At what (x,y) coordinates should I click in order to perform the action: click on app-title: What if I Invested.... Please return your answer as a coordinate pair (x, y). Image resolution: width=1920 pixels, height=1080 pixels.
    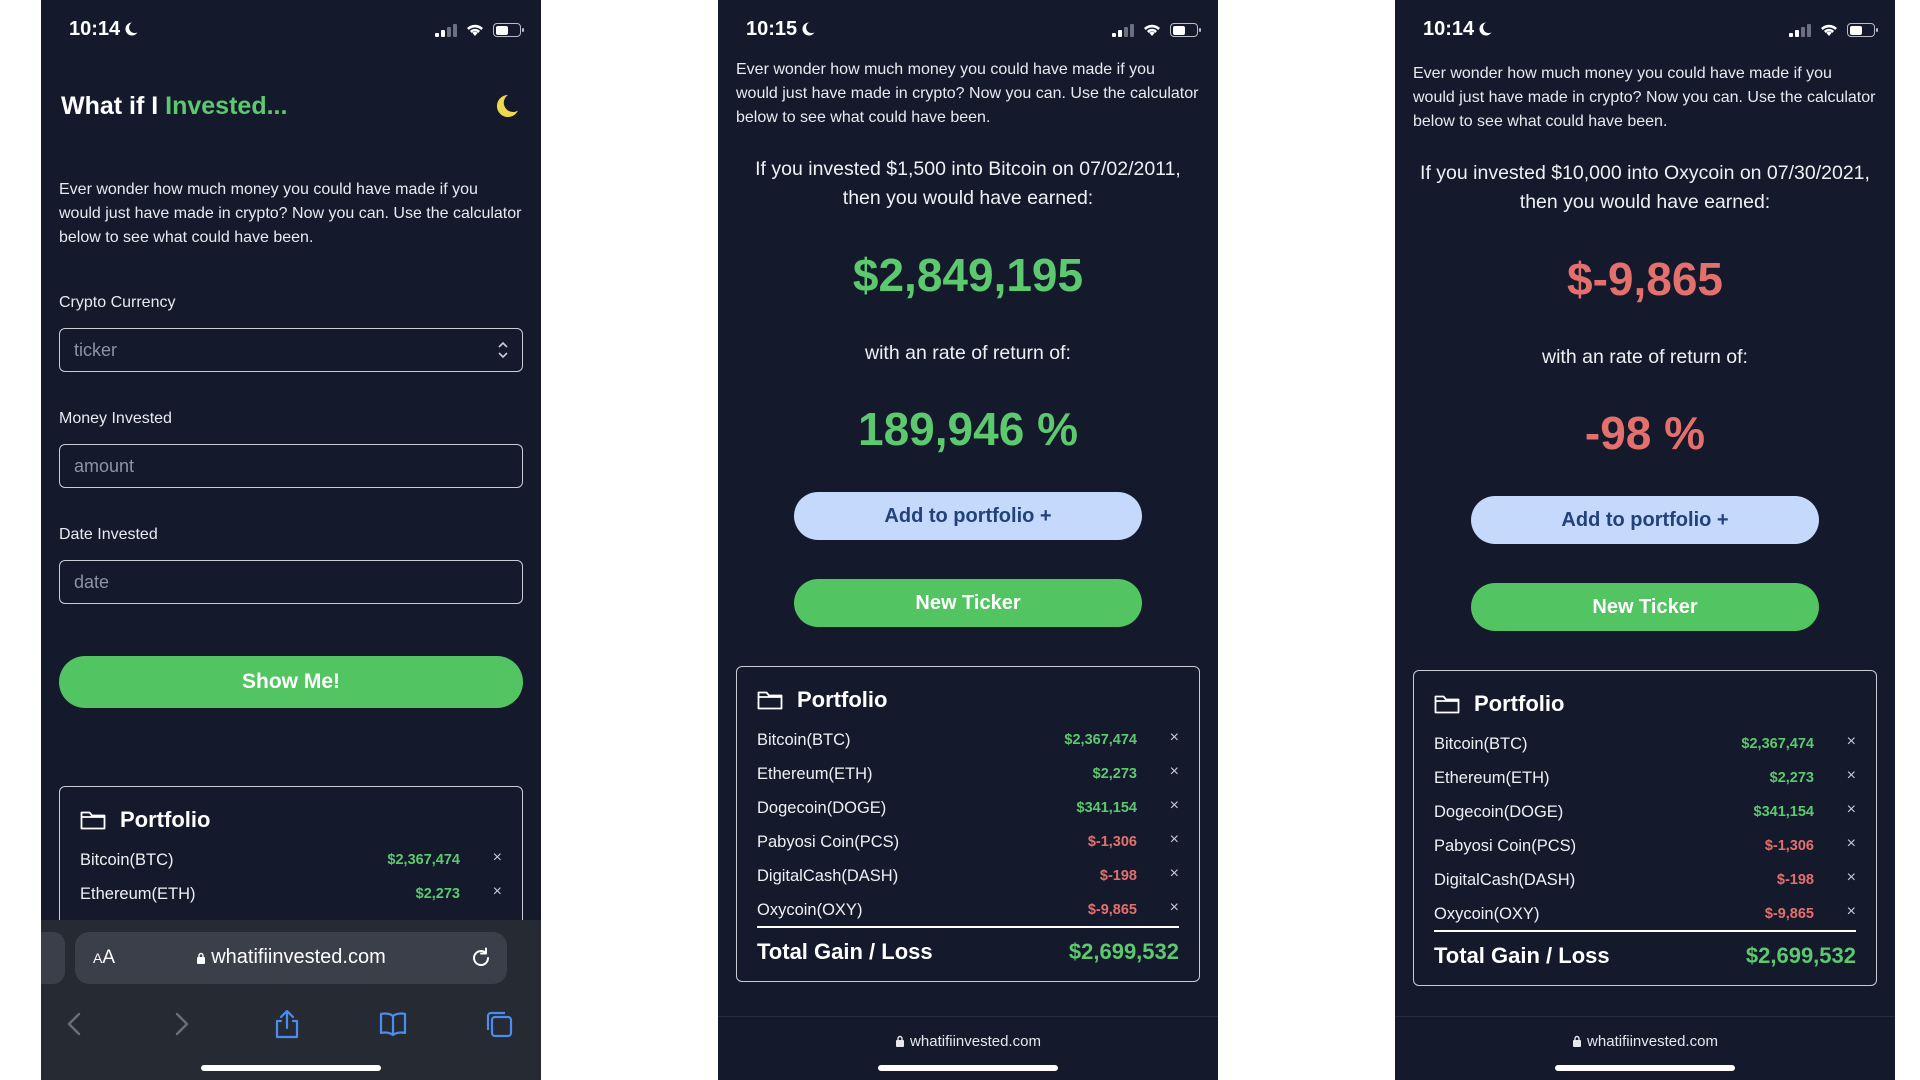
    Looking at the image, I should click on (174, 106).